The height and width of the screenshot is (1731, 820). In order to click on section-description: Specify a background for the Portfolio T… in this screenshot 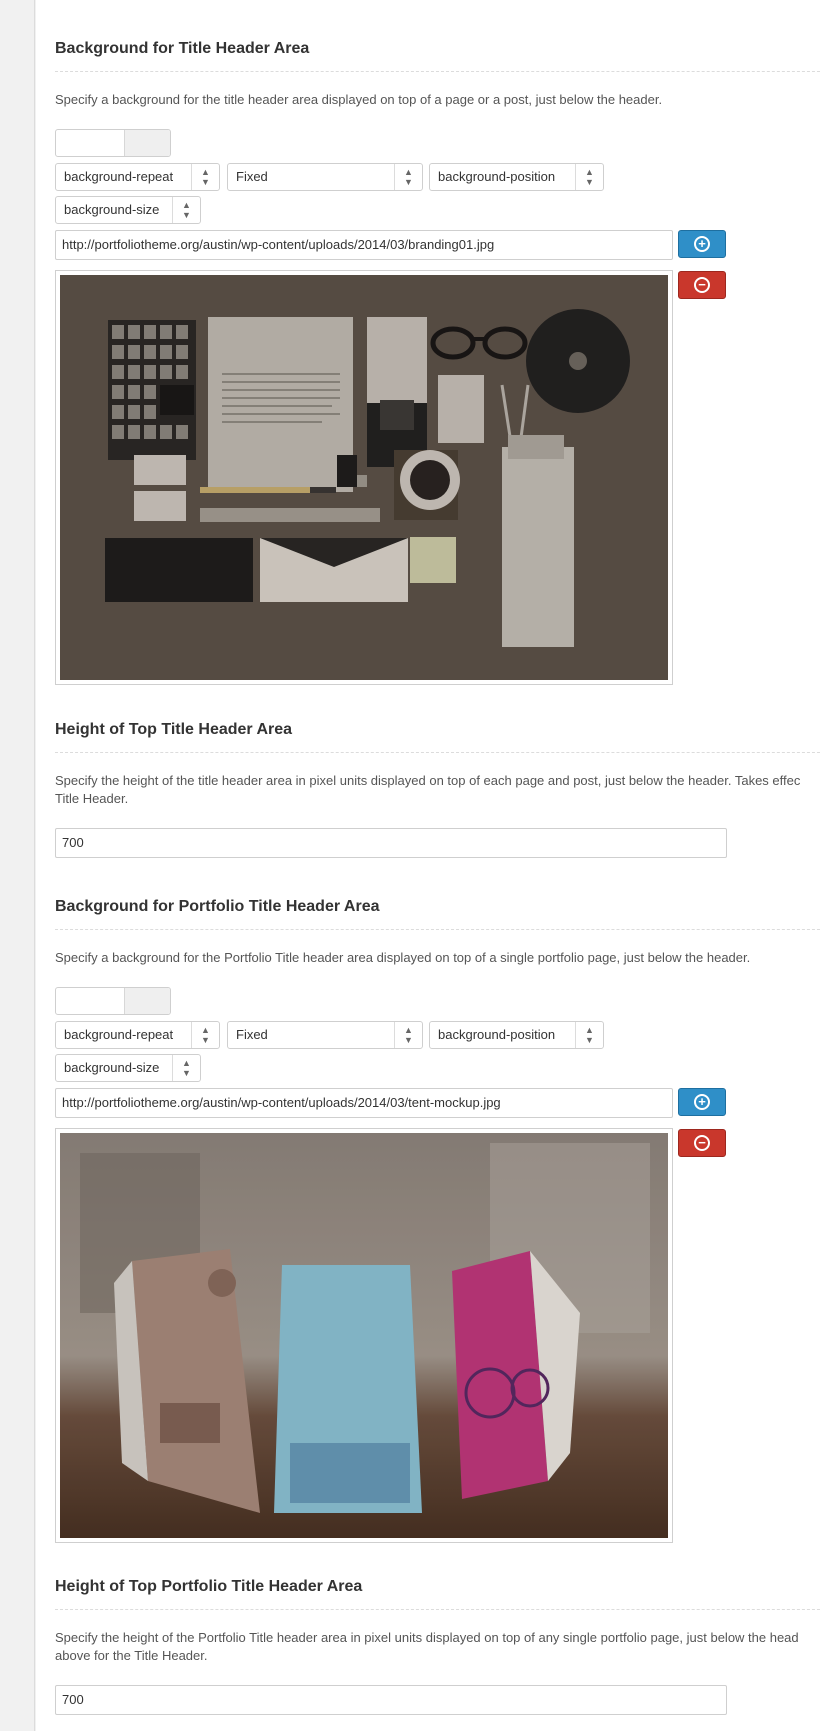, I will do `click(403, 957)`.